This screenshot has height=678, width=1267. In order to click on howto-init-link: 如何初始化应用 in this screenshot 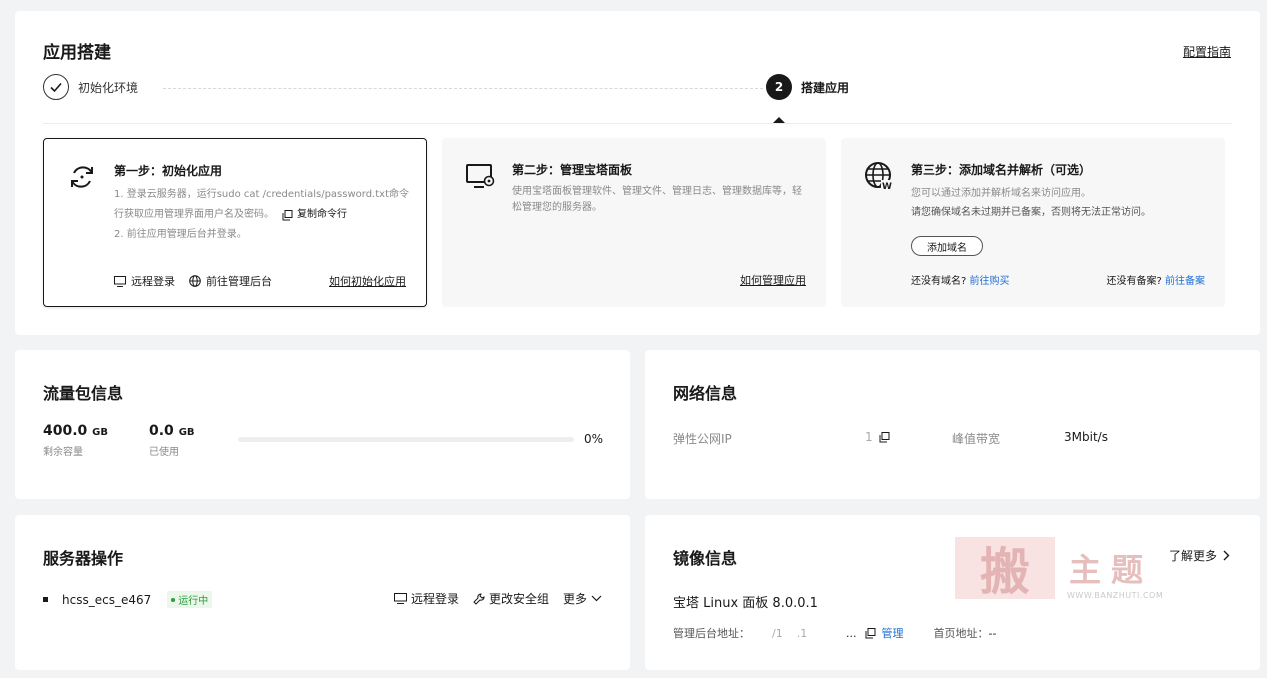, I will do `click(367, 281)`.